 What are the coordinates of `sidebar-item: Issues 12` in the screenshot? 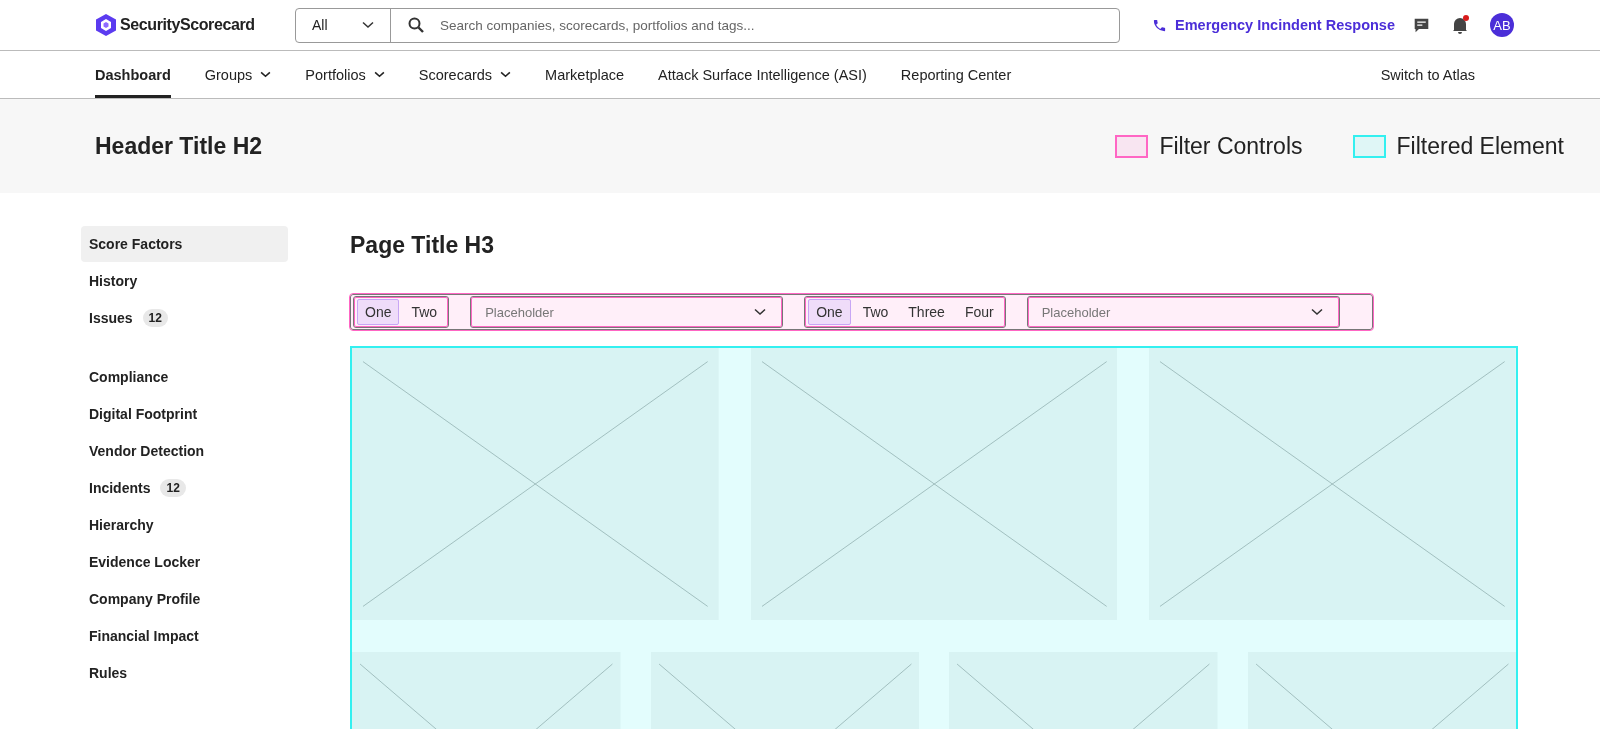 It's located at (184, 318).